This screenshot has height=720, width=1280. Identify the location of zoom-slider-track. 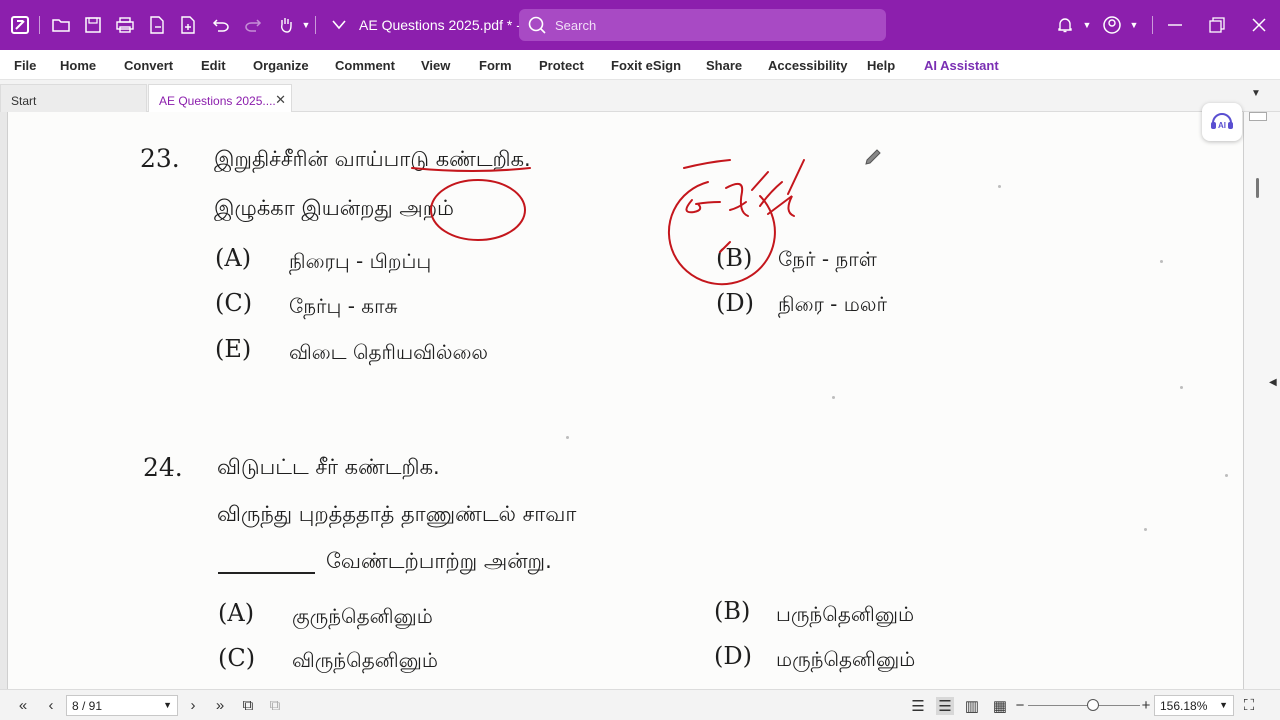
(1084, 705).